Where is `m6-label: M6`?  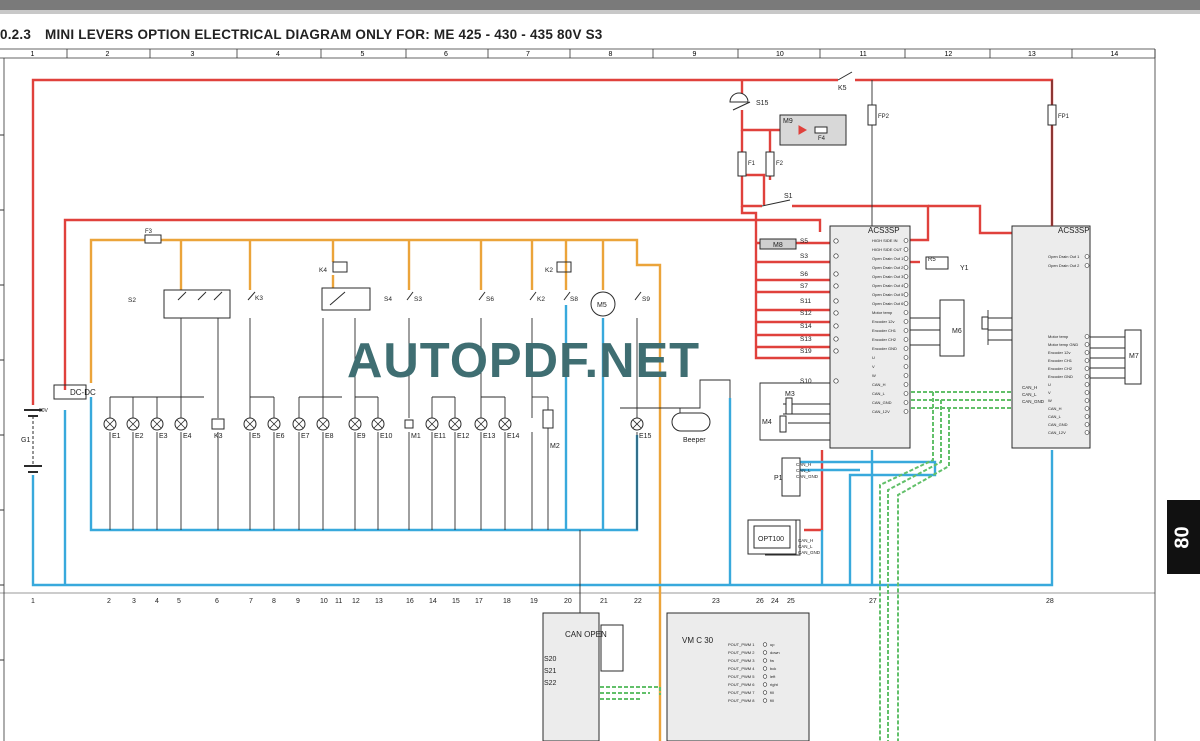
m6-label: M6 is located at coordinates (957, 331).